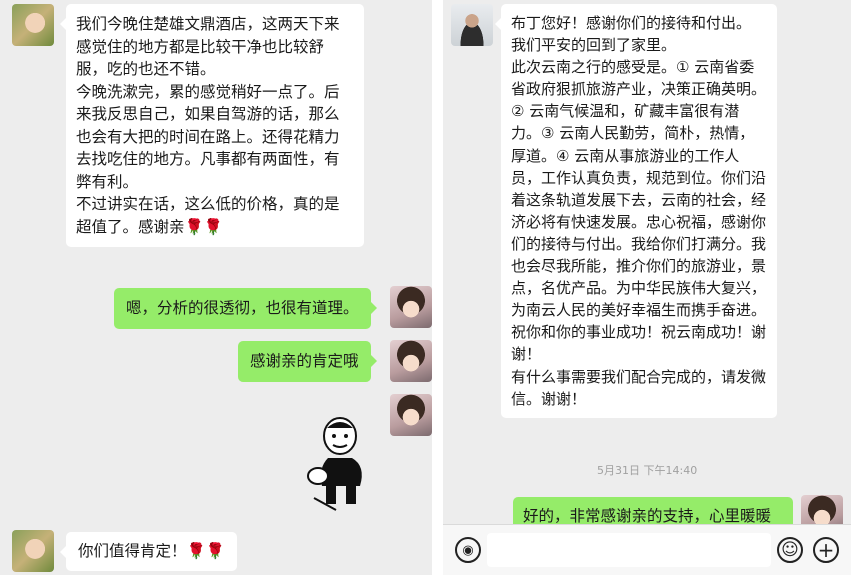 This screenshot has height=575, width=851. What do you see at coordinates (307, 361) in the screenshot?
I see `sent-message: 感谢亲的肯定哦` at bounding box center [307, 361].